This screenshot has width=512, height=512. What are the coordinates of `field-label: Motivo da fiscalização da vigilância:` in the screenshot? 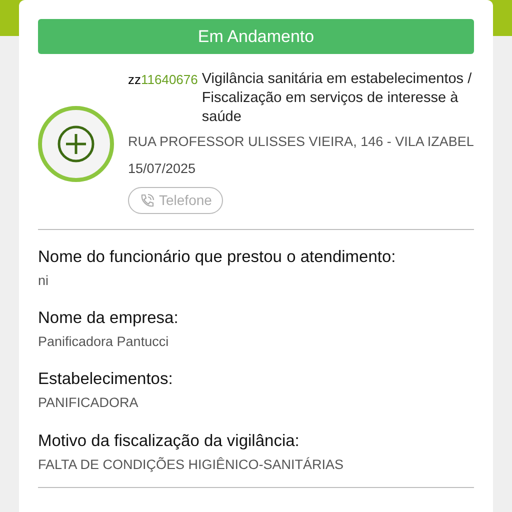 It's located at (169, 440).